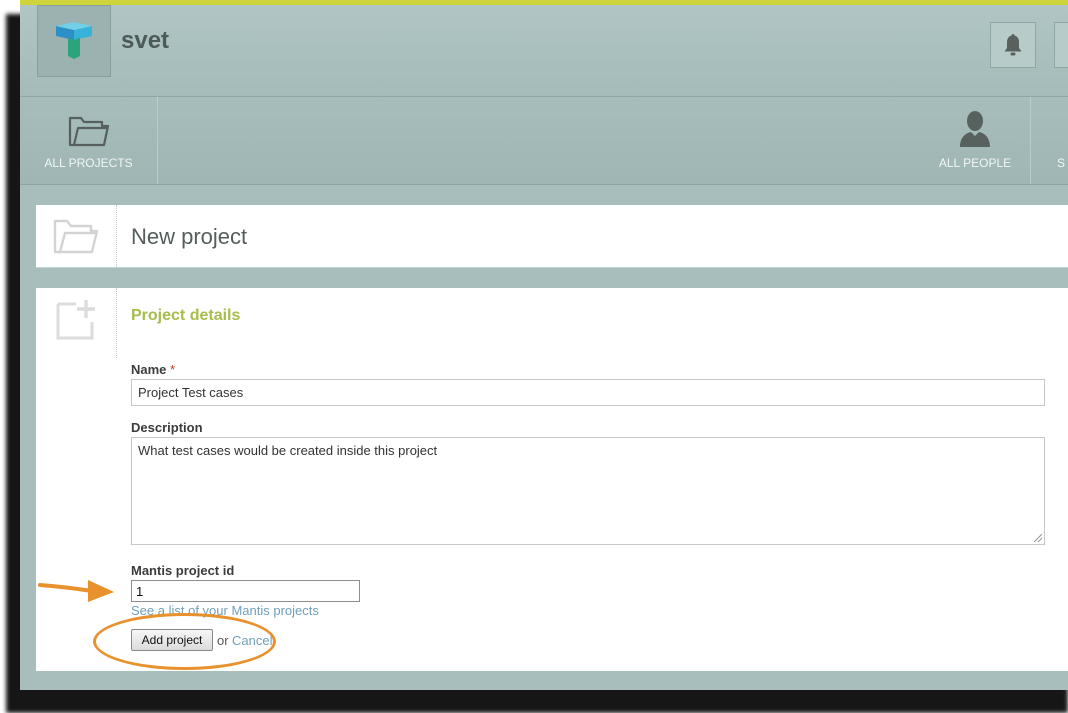 The width and height of the screenshot is (1068, 713). What do you see at coordinates (172, 640) in the screenshot?
I see `add-project-button: Add project` at bounding box center [172, 640].